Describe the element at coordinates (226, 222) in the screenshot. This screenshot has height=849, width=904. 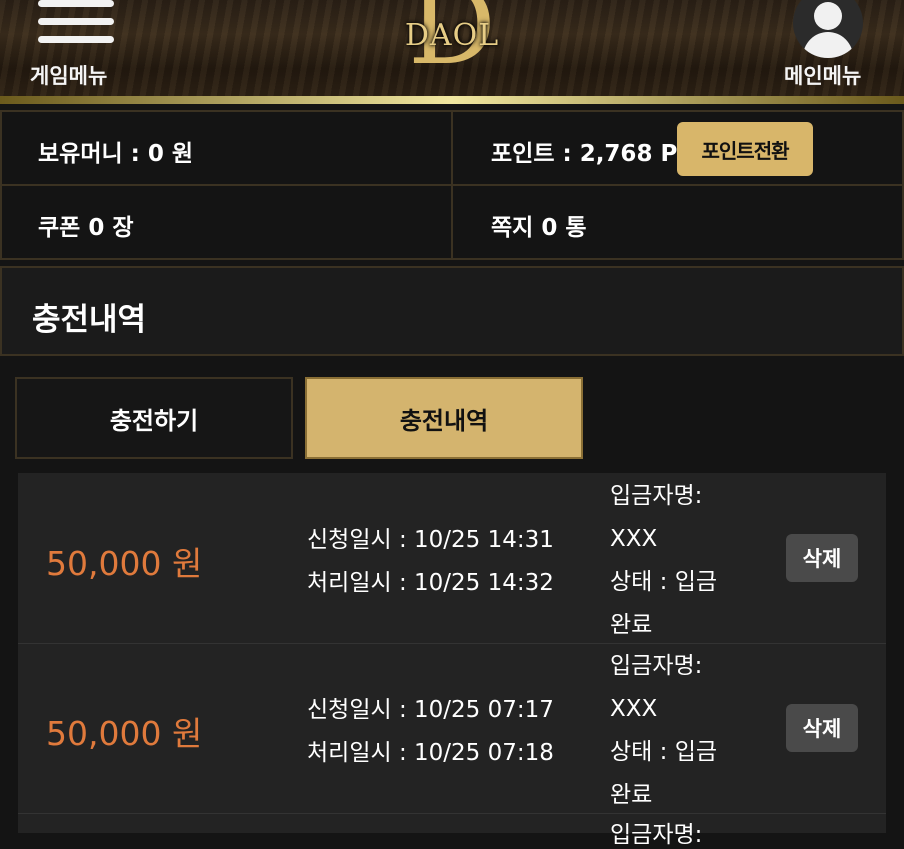
I see `coupon-cell: 쿠폰 0 장` at that location.